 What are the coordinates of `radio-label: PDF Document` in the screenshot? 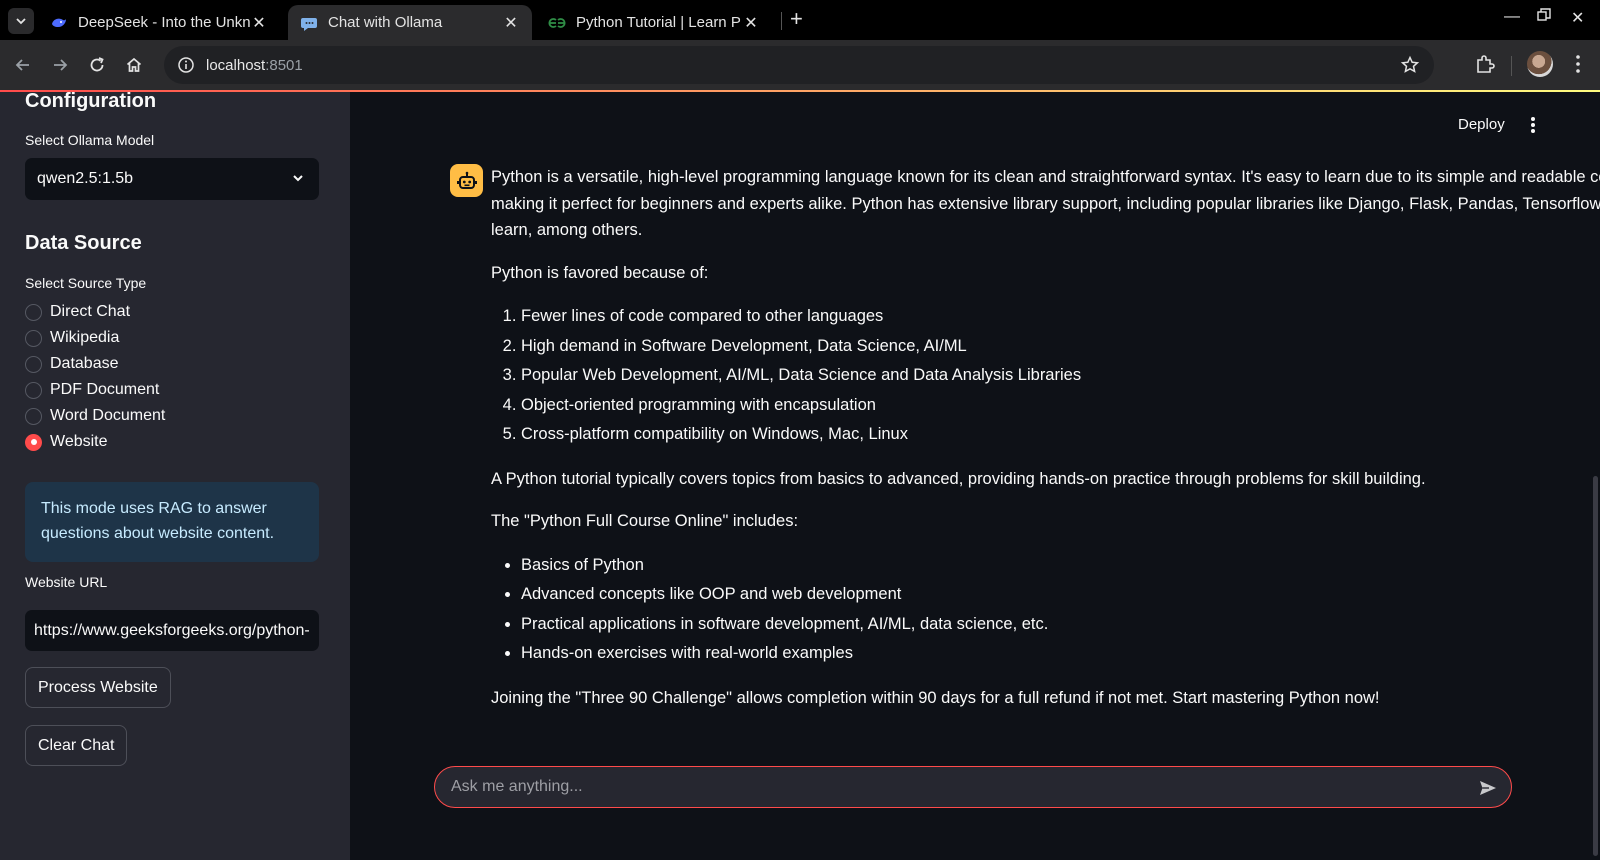 It's located at (105, 389).